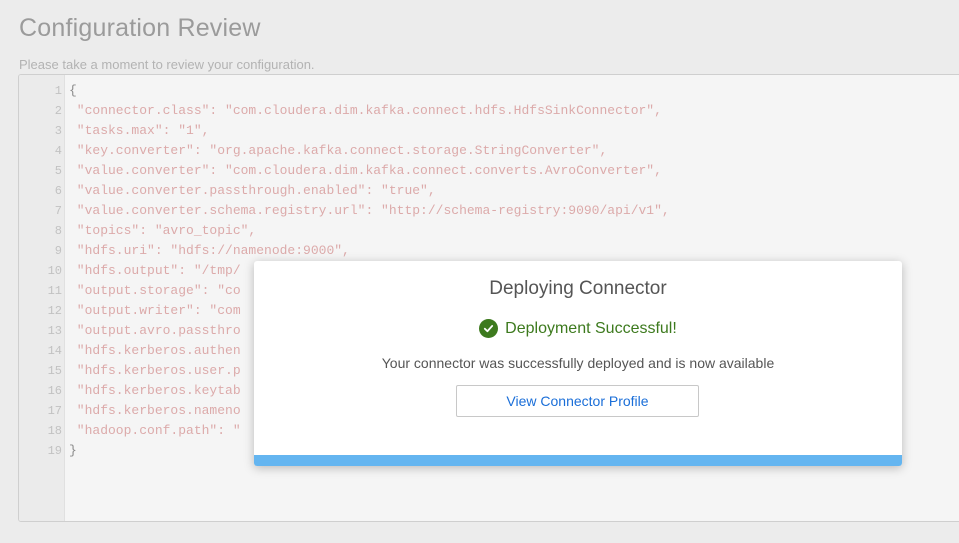 The width and height of the screenshot is (959, 543). Describe the element at coordinates (140, 28) in the screenshot. I see `page-title: Configuration Review` at that location.